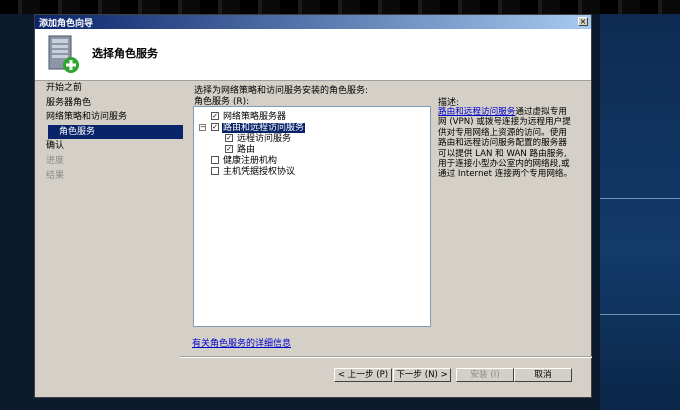 The height and width of the screenshot is (410, 680). I want to click on remote-access-checkbox, so click(229, 138).